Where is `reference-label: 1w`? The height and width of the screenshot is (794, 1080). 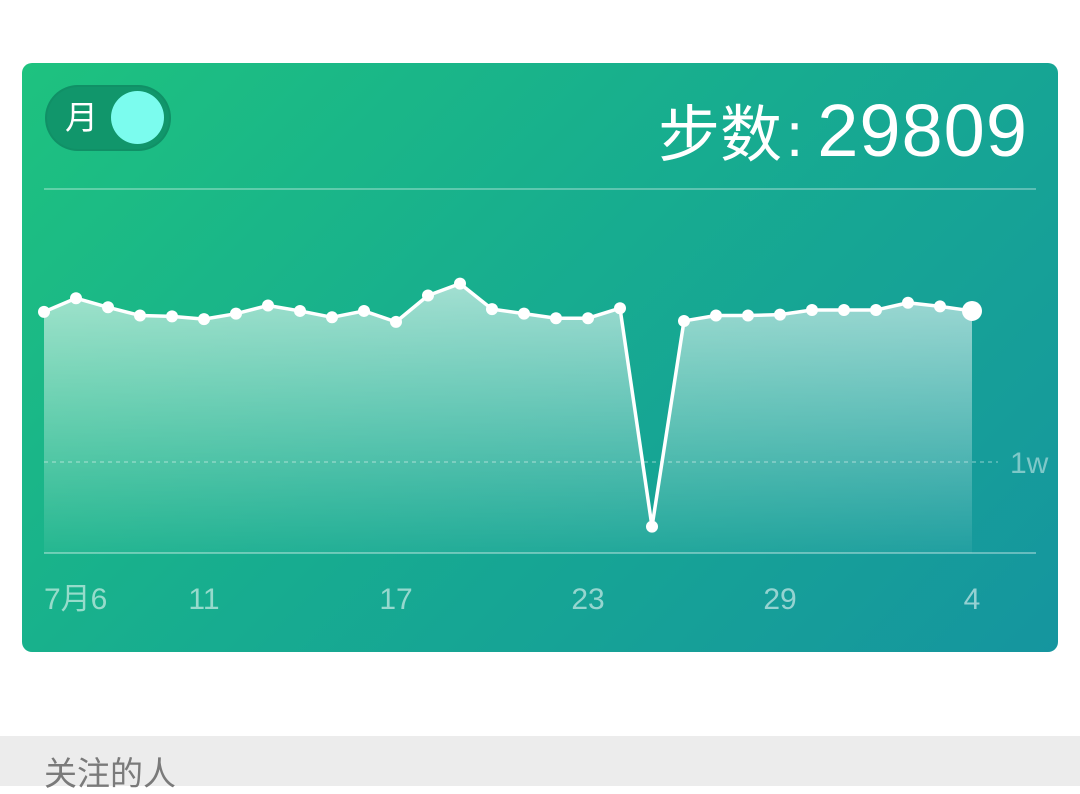 reference-label: 1w is located at coordinates (1029, 463).